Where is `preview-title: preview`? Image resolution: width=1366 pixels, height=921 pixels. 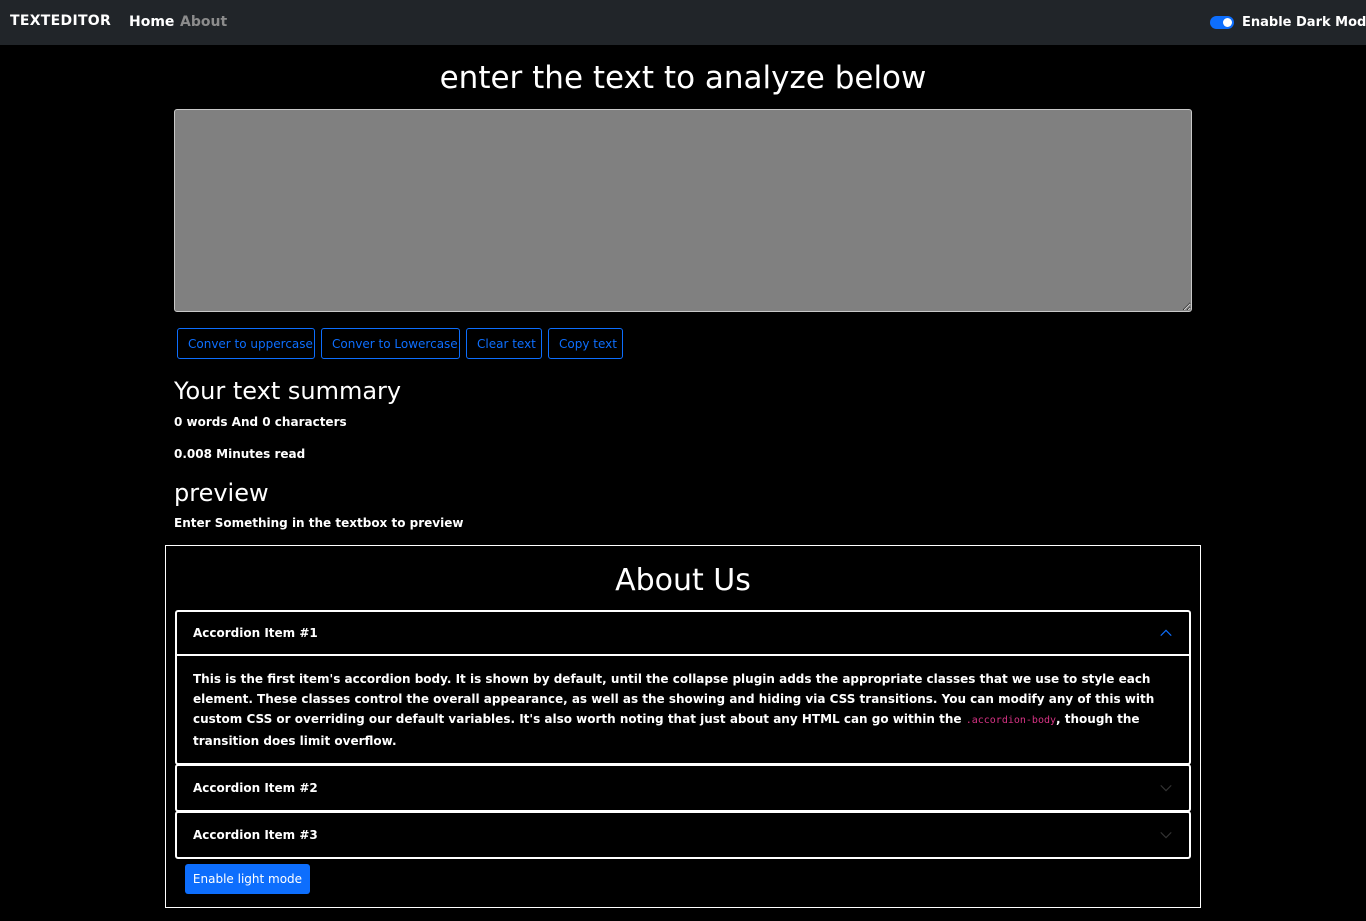 preview-title: preview is located at coordinates (221, 493).